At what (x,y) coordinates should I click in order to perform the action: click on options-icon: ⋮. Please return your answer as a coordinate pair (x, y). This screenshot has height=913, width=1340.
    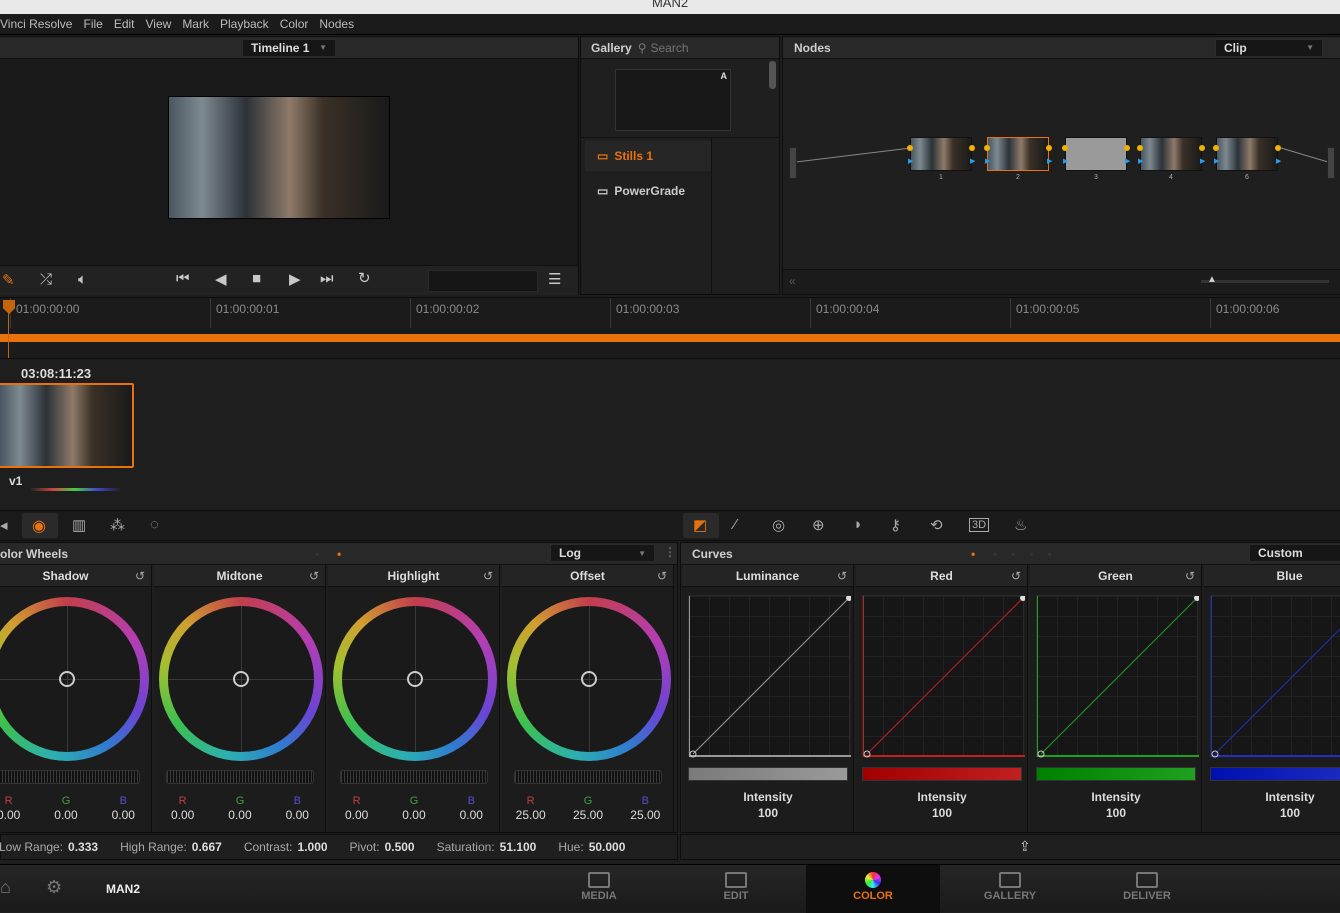
    Looking at the image, I should click on (670, 552).